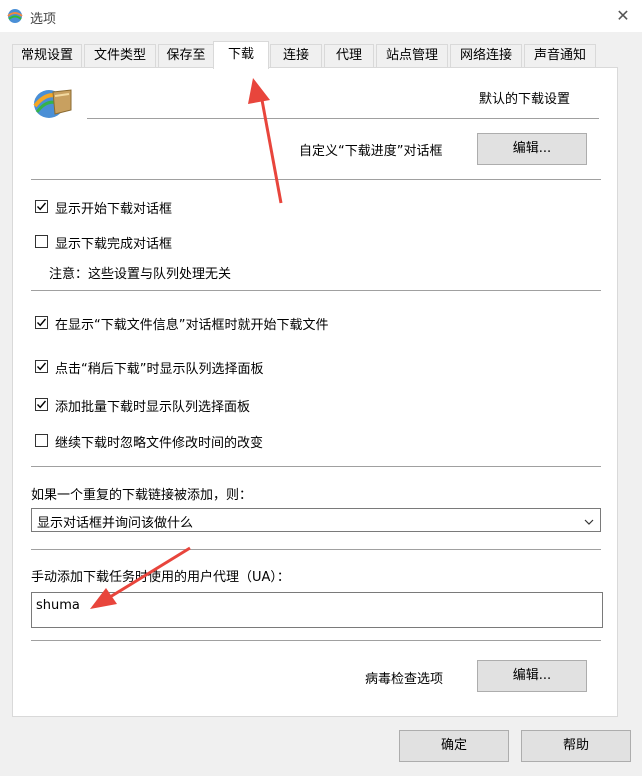 The height and width of the screenshot is (776, 642). I want to click on duplicate-action-select: 显示对话框并询问该做什么, so click(316, 520).